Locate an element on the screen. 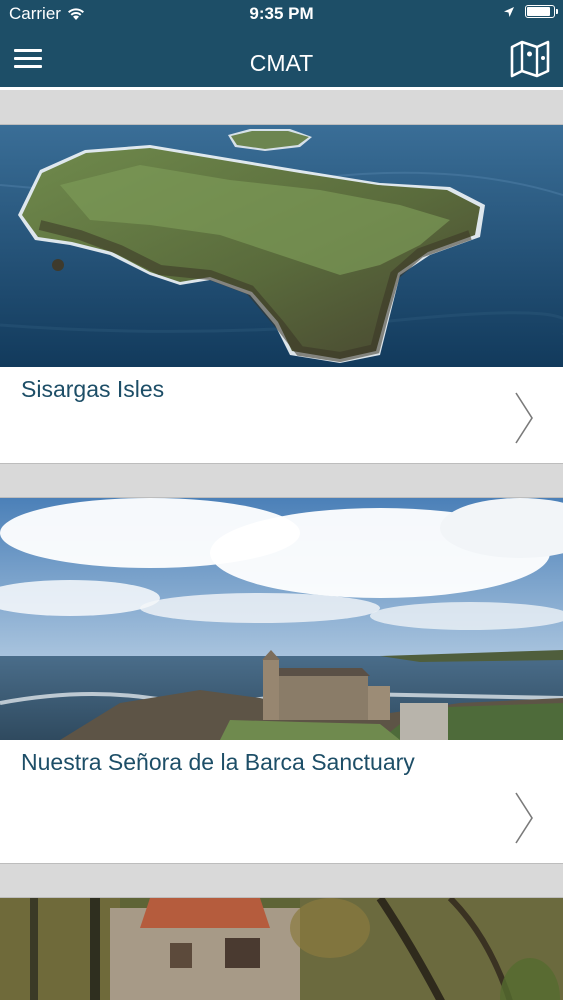 This screenshot has height=1000, width=563. page-title: CMAT is located at coordinates (281, 63).